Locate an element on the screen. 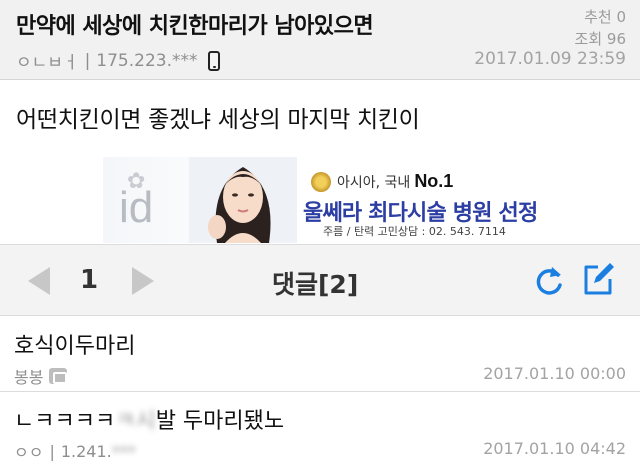 This screenshot has width=640, height=468. post-body: 어떤치킨이면 좋겠냐 세상의 마지막 치킨이 is located at coordinates (218, 120).